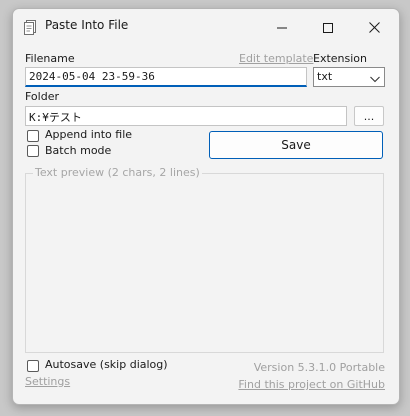 The height and width of the screenshot is (416, 410). I want to click on settings-link: Settings, so click(47, 381).